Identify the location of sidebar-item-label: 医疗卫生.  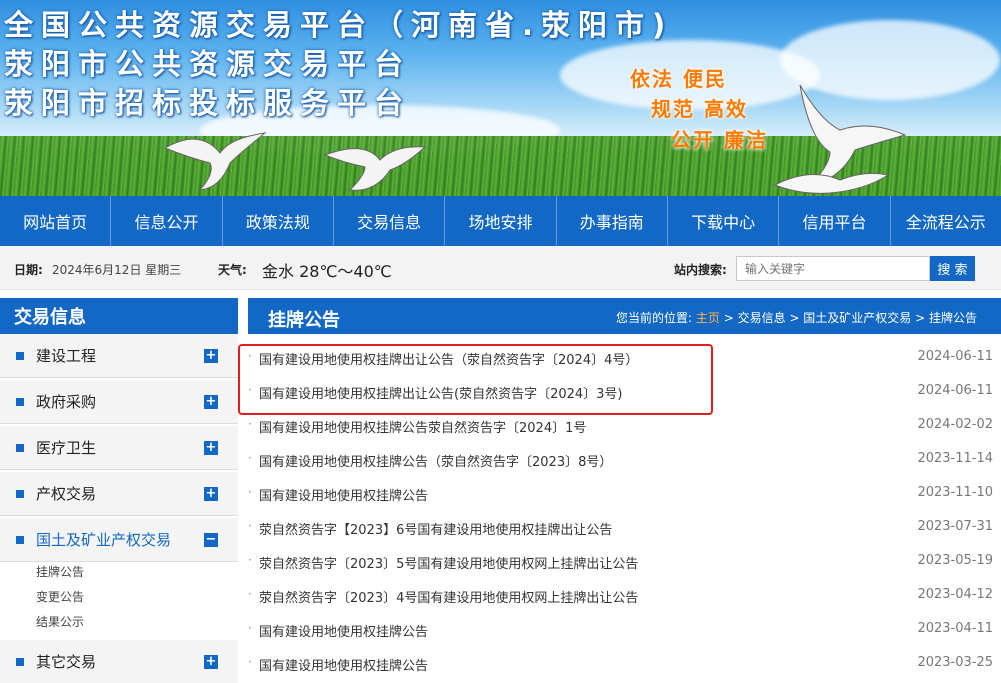
(66, 448).